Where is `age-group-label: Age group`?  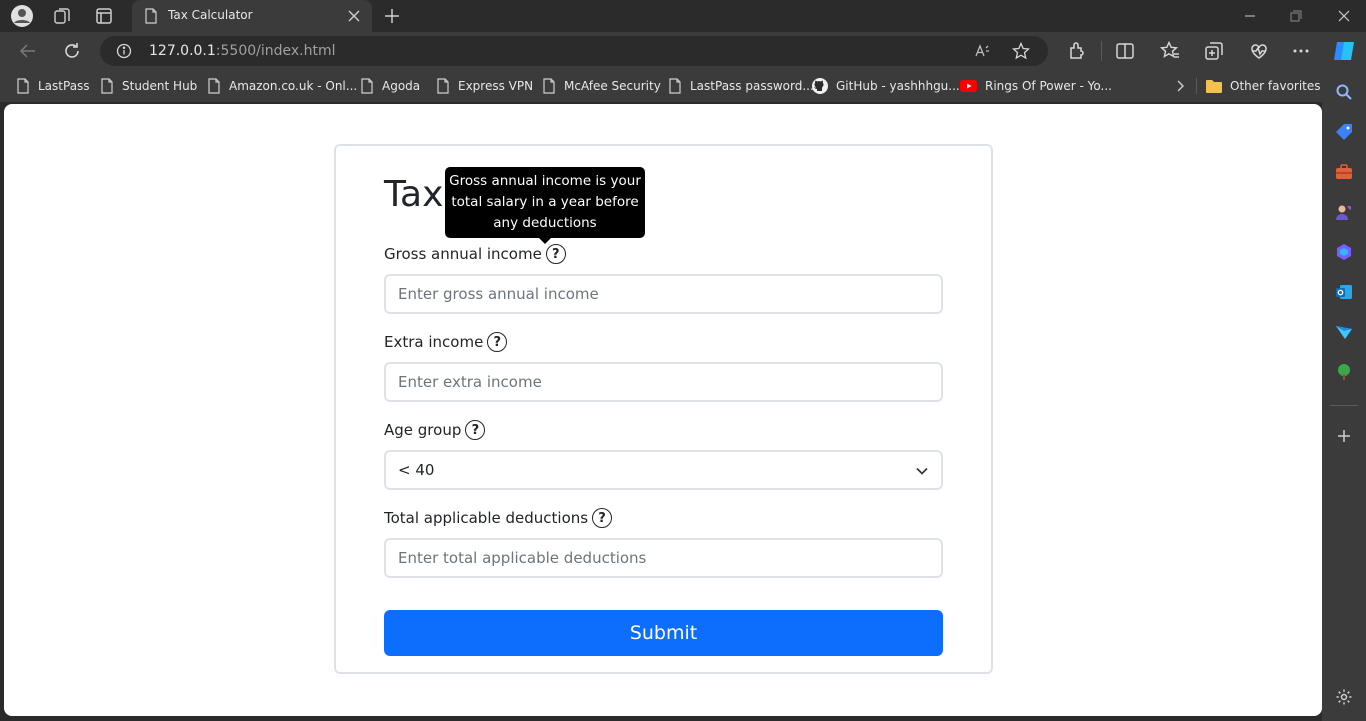 age-group-label: Age group is located at coordinates (423, 430).